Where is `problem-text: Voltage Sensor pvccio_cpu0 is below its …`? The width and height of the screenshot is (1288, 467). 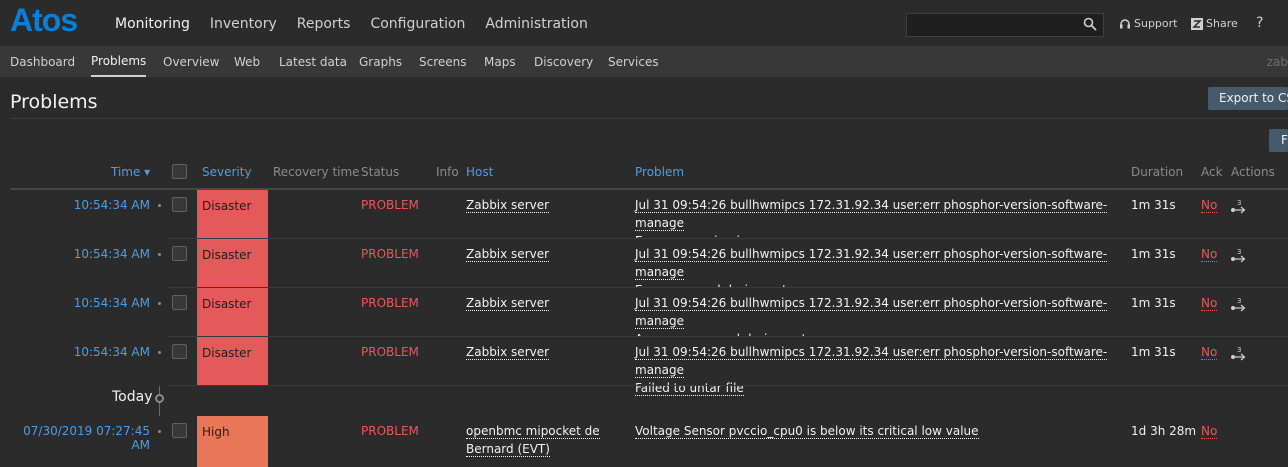 problem-text: Voltage Sensor pvccio_cpu0 is below its … is located at coordinates (875, 431).